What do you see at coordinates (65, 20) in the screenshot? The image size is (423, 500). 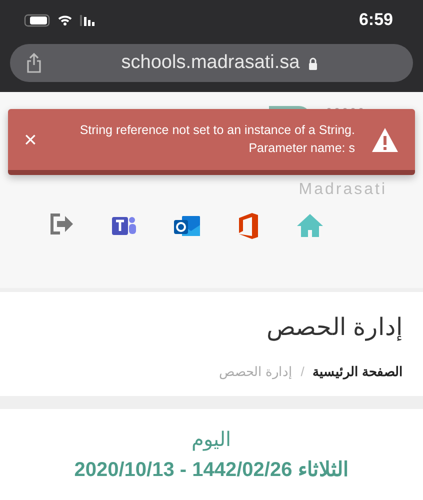 I see `wifi-icon` at bounding box center [65, 20].